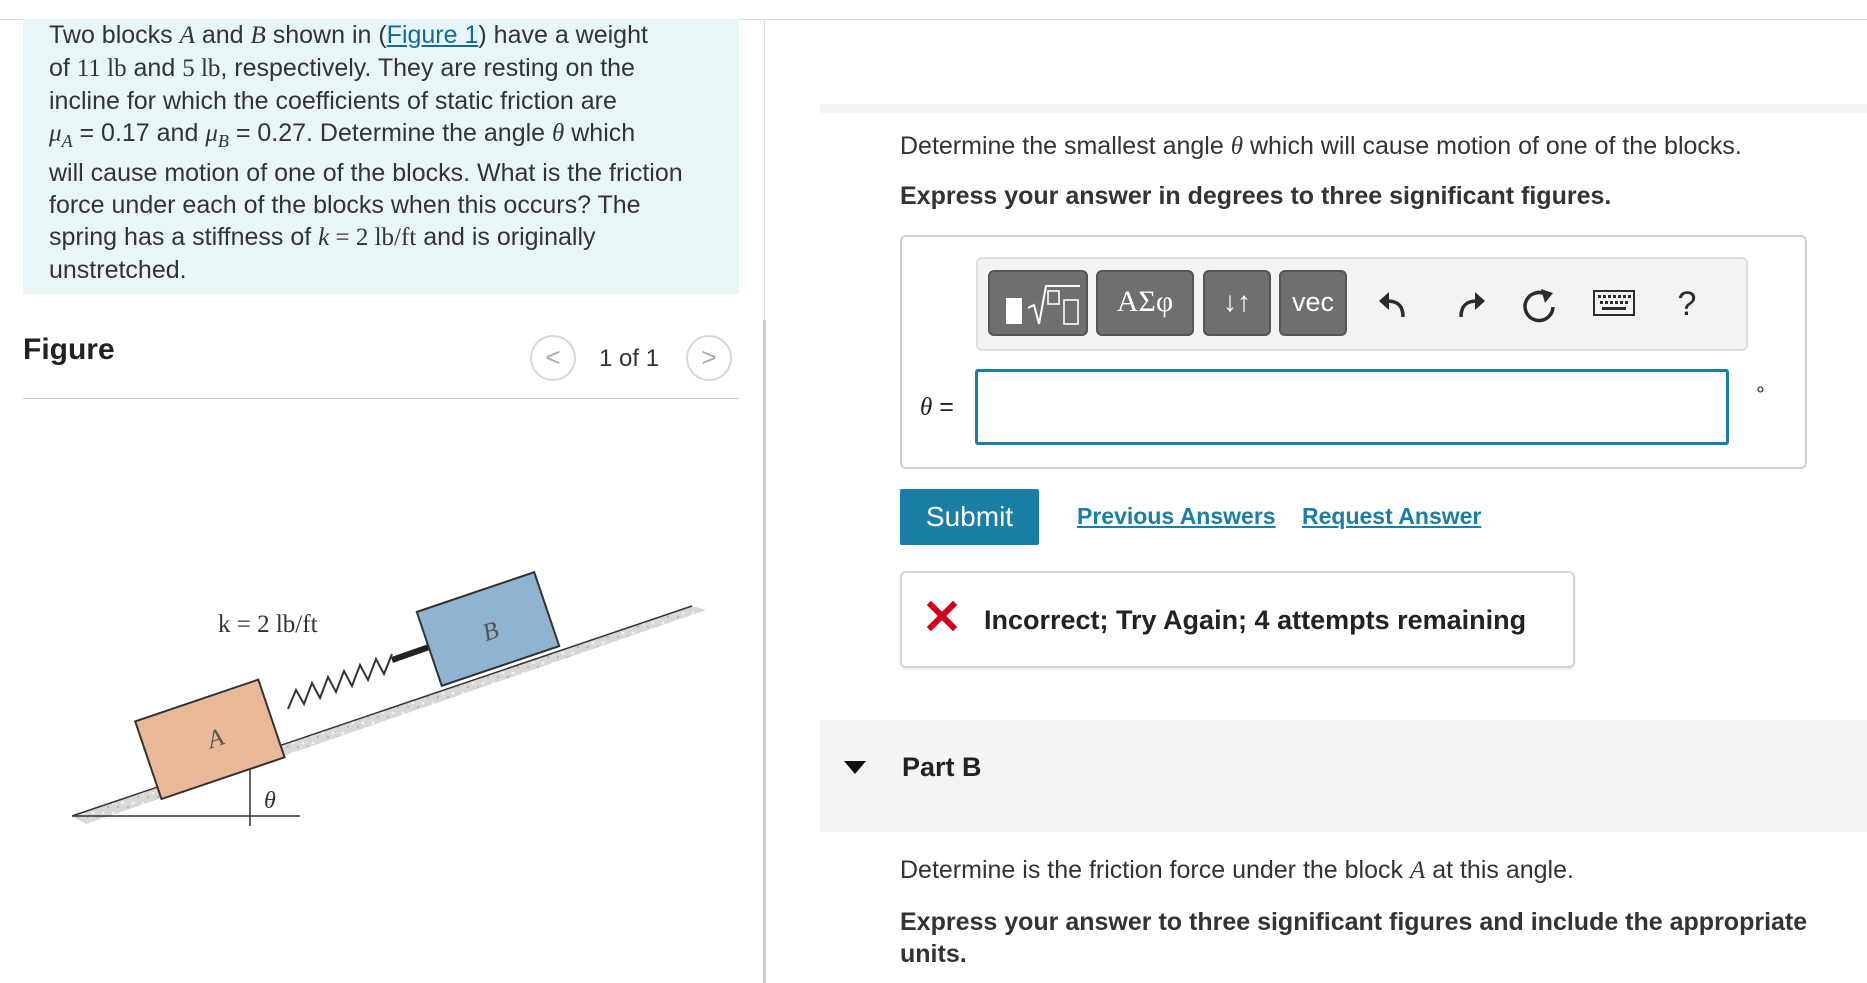 This screenshot has width=1867, height=983. I want to click on chevron-right-icon: >, so click(709, 357).